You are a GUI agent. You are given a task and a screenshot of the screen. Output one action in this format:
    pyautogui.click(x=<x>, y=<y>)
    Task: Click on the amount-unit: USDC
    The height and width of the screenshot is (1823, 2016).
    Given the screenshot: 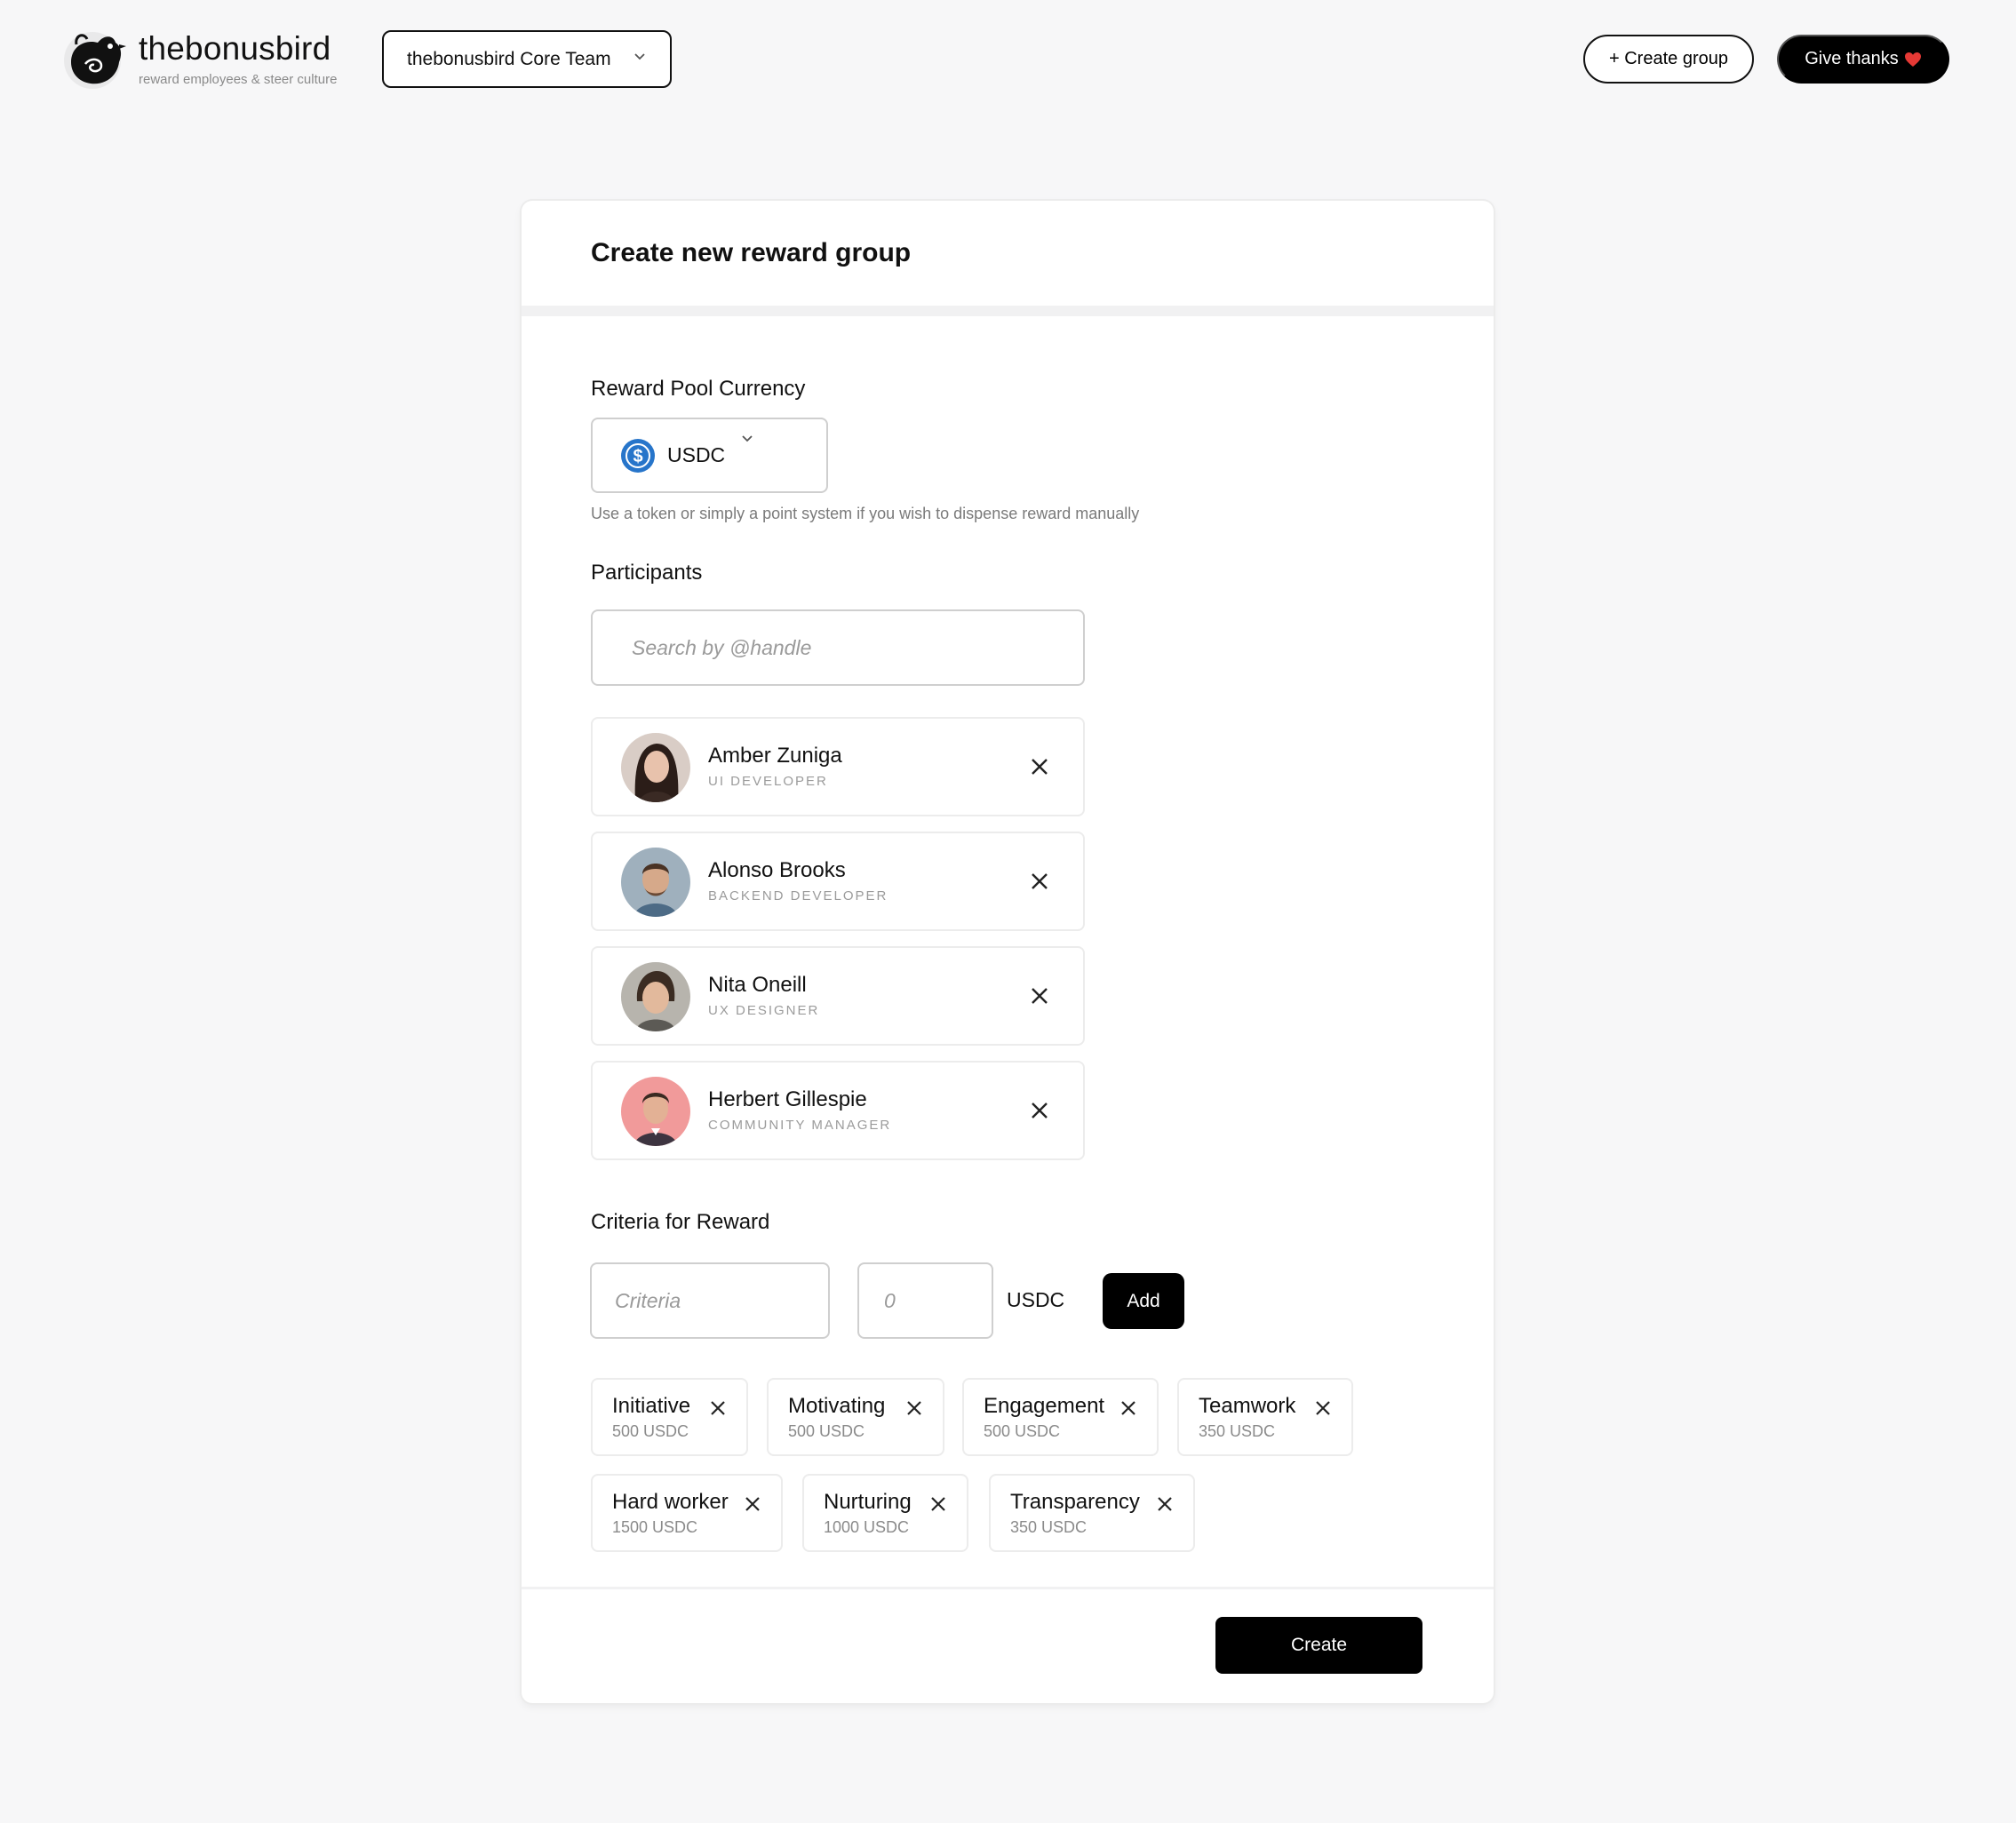 What is the action you would take?
    pyautogui.click(x=1036, y=1299)
    